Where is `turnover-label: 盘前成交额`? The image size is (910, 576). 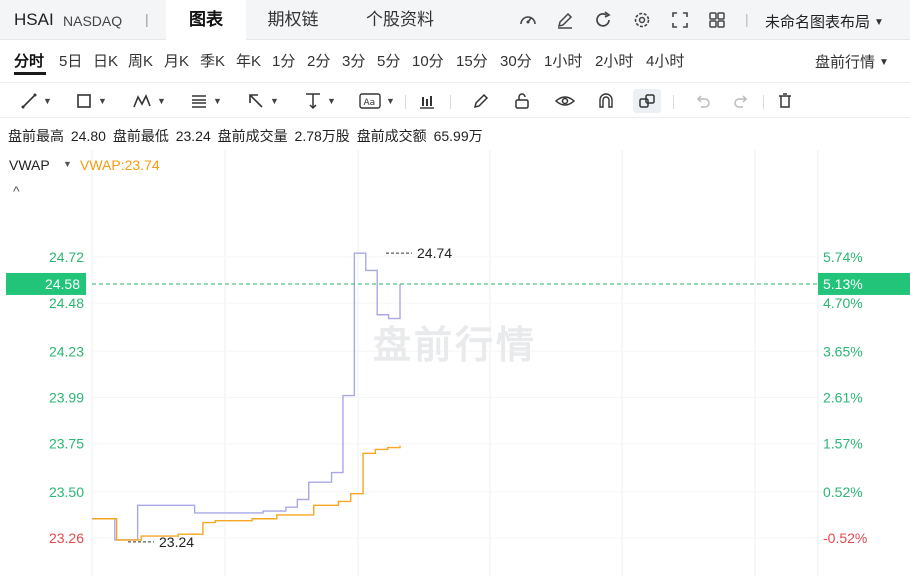 turnover-label: 盘前成交额 is located at coordinates (391, 136).